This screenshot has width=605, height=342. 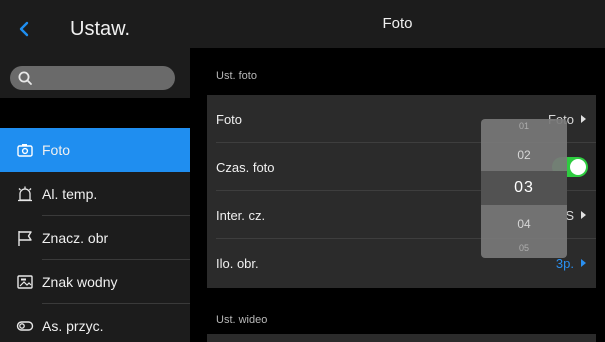 I want to click on setting-label: Czas. foto, so click(x=245, y=167).